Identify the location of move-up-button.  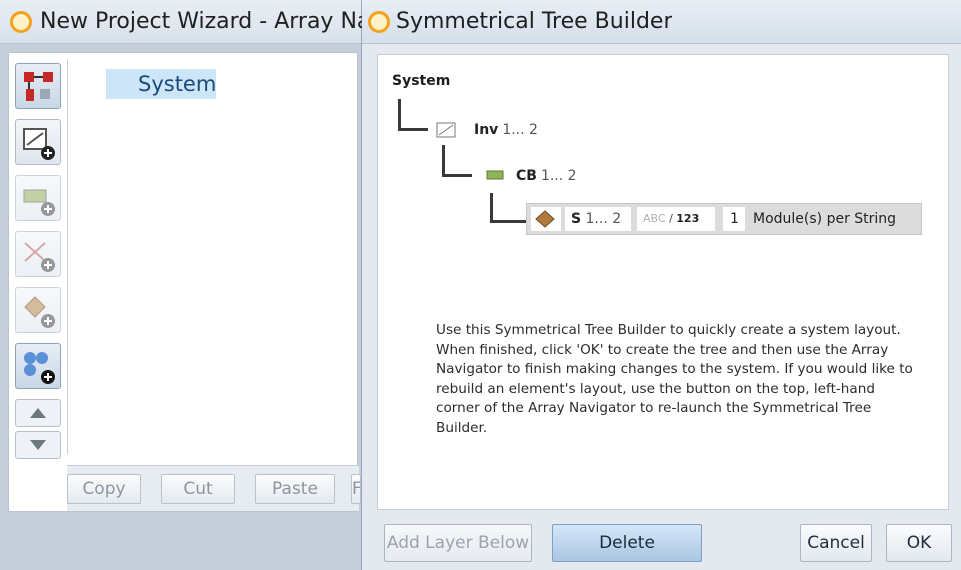
(38, 413).